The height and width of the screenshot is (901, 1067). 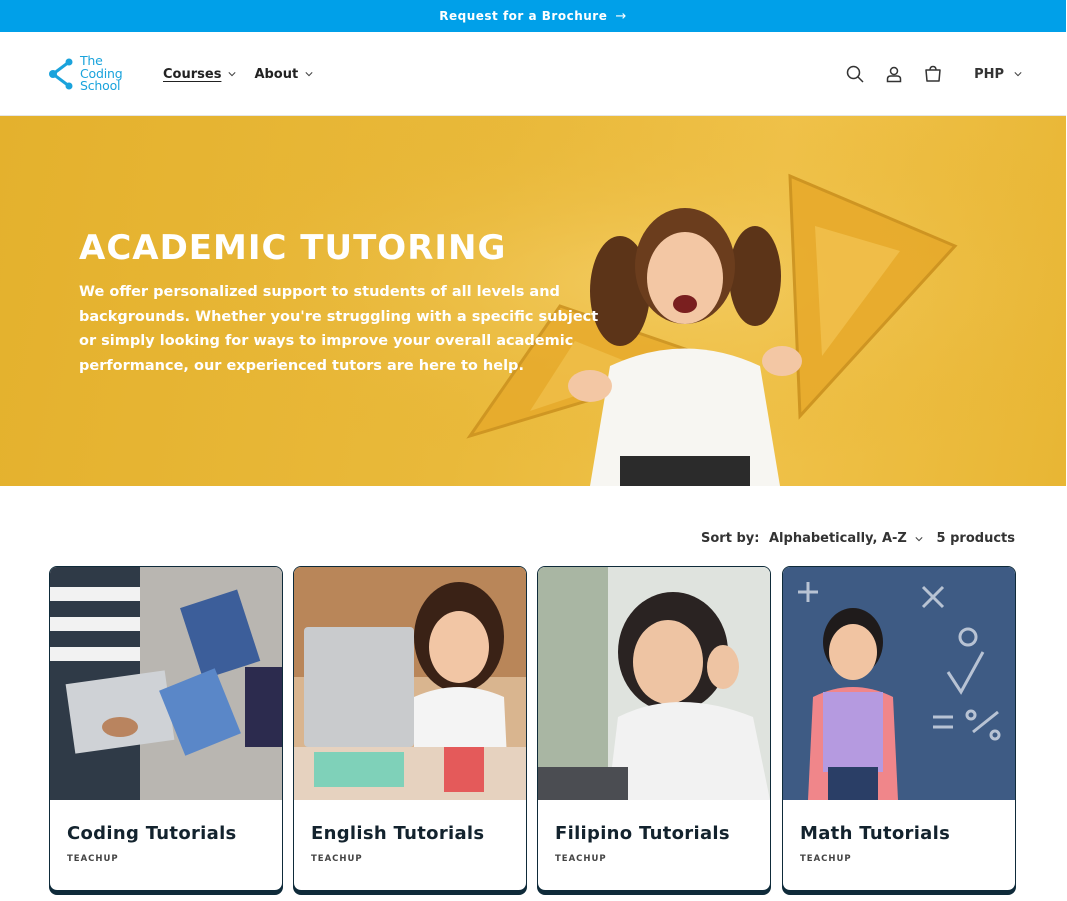 What do you see at coordinates (875, 833) in the screenshot?
I see `product-title: Math Tutorials` at bounding box center [875, 833].